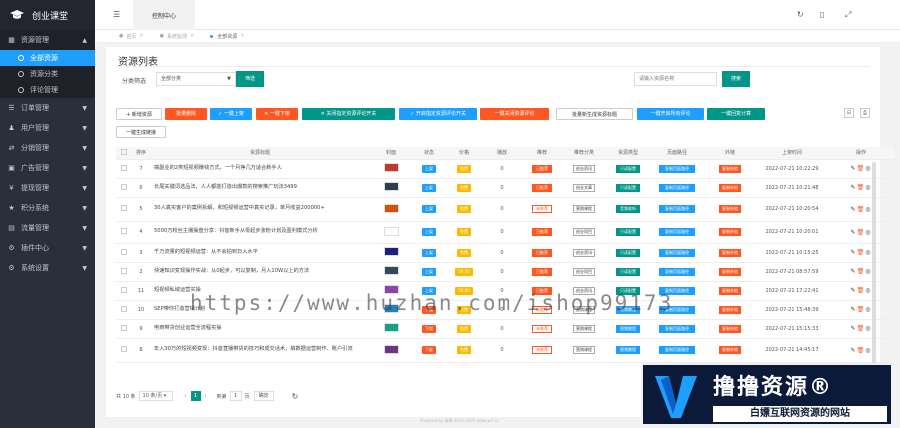 Image resolution: width=900 pixels, height=428 pixels. Describe the element at coordinates (848, 15) in the screenshot. I see `fullscreen-icon: ⤢` at that location.